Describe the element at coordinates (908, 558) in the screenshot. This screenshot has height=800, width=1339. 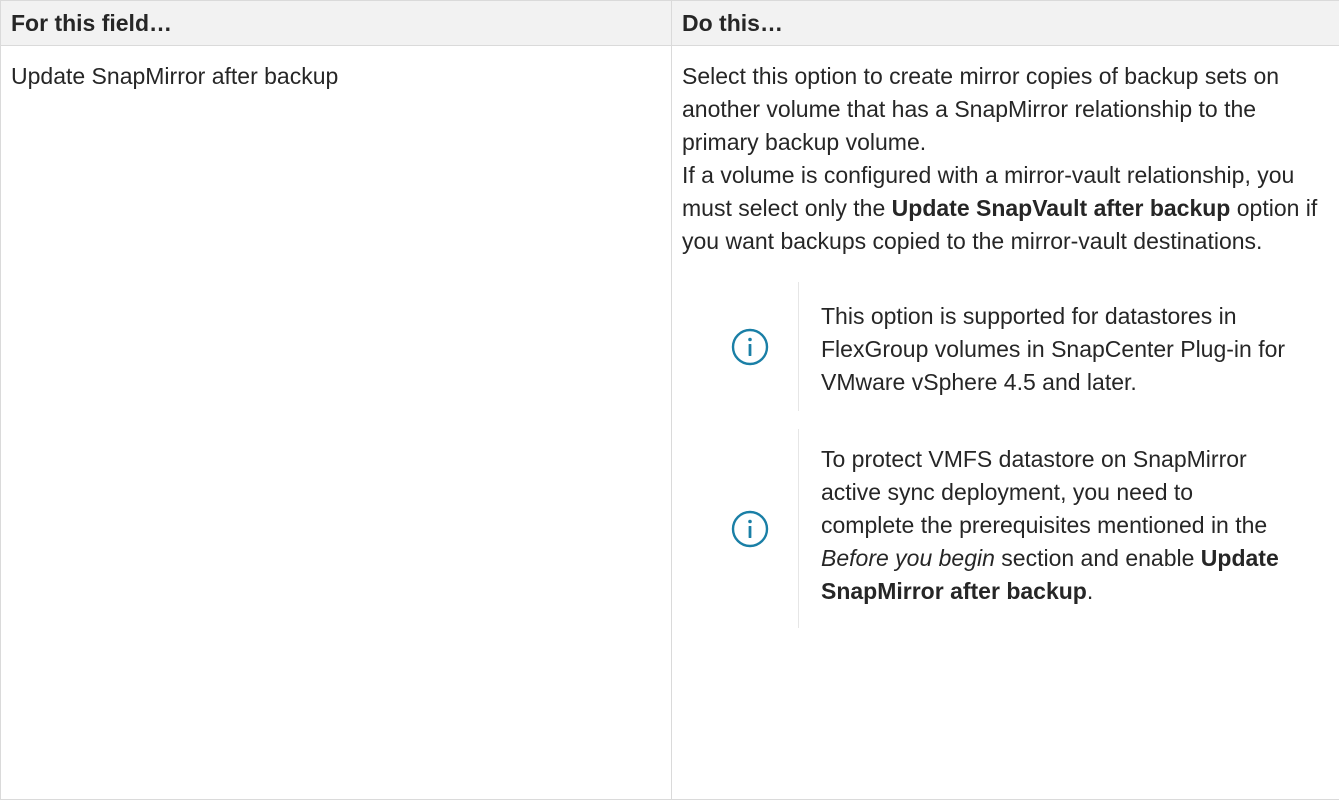
I see `before-you-begin-reference: Before you begin` at that location.